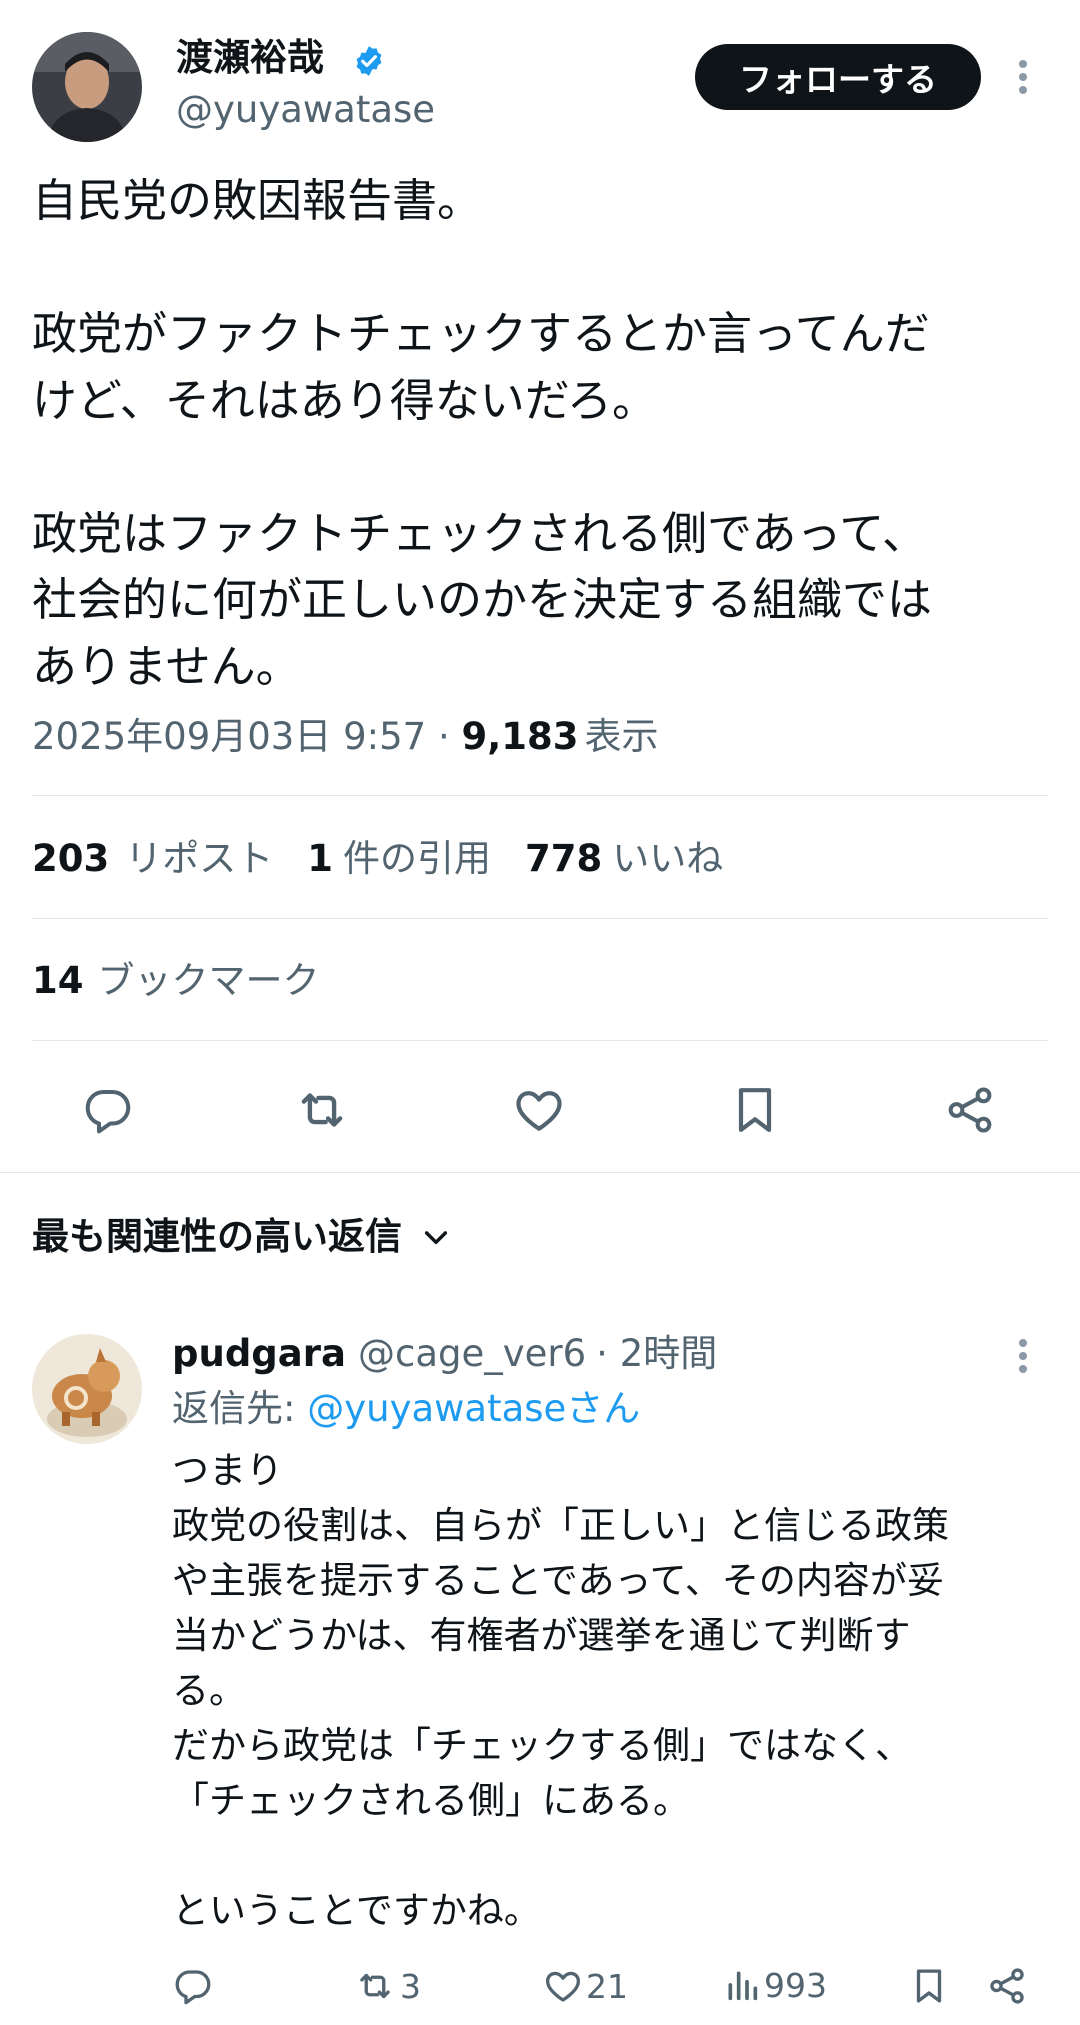  I want to click on quotes-label: 件の引用, so click(416, 858).